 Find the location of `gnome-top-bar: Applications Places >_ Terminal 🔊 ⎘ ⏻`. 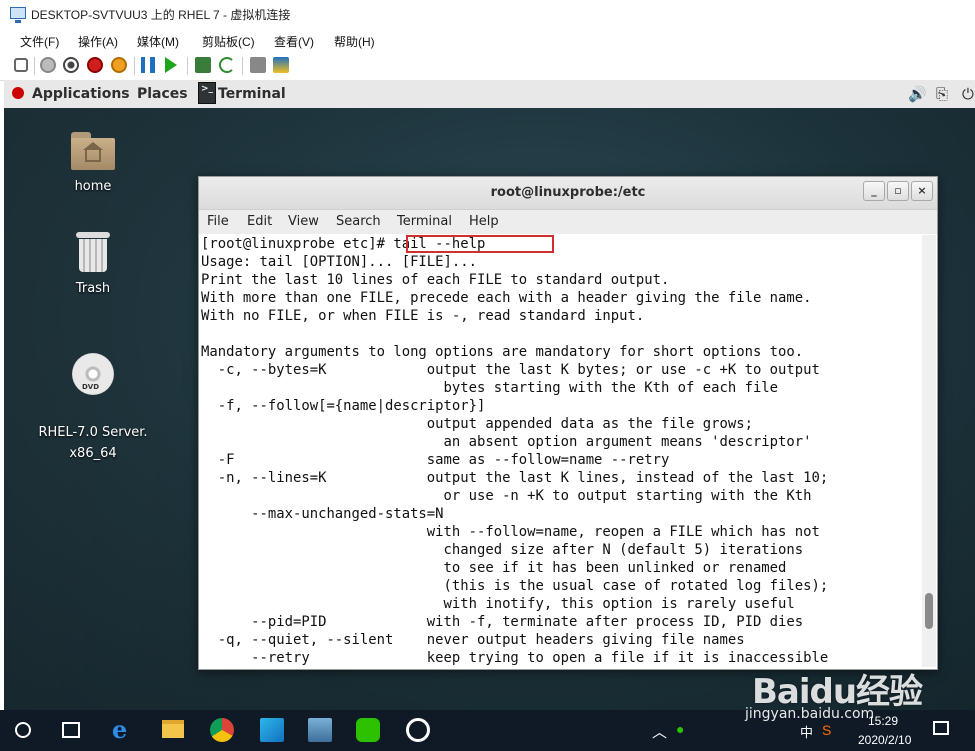

gnome-top-bar: Applications Places >_ Terminal 🔊 ⎘ ⏻ is located at coordinates (489, 94).